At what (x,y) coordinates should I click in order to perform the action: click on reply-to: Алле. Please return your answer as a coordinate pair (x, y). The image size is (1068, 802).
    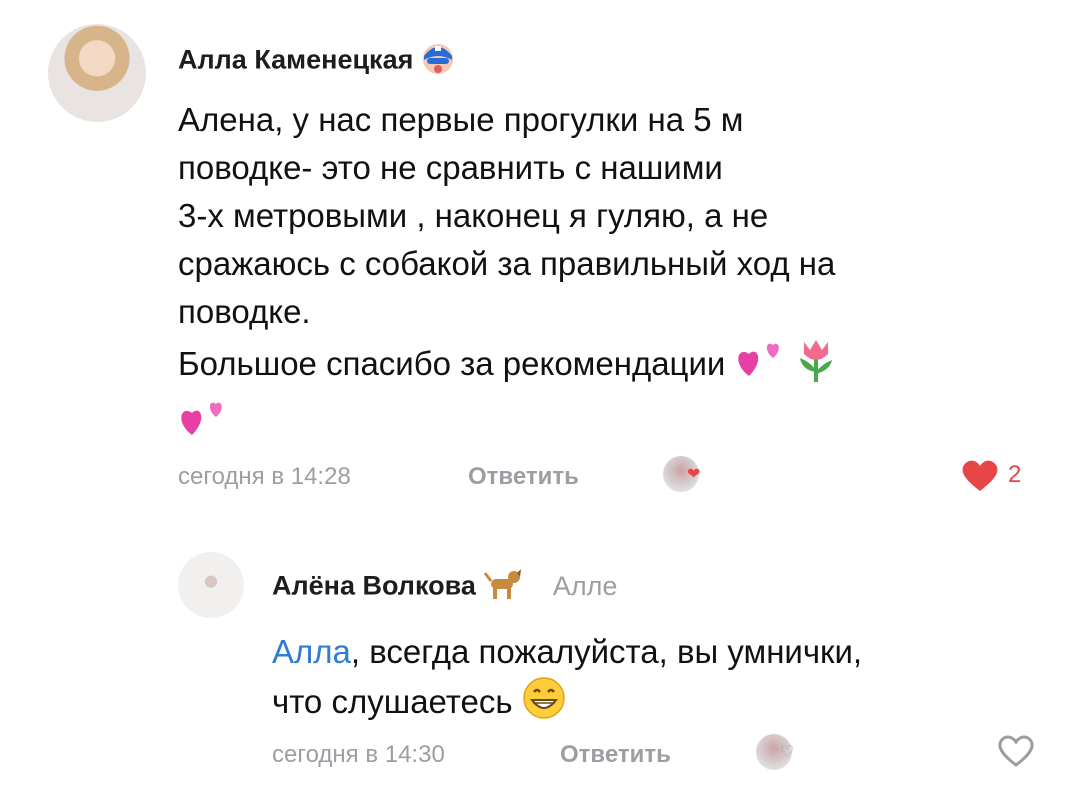
    Looking at the image, I should click on (585, 586).